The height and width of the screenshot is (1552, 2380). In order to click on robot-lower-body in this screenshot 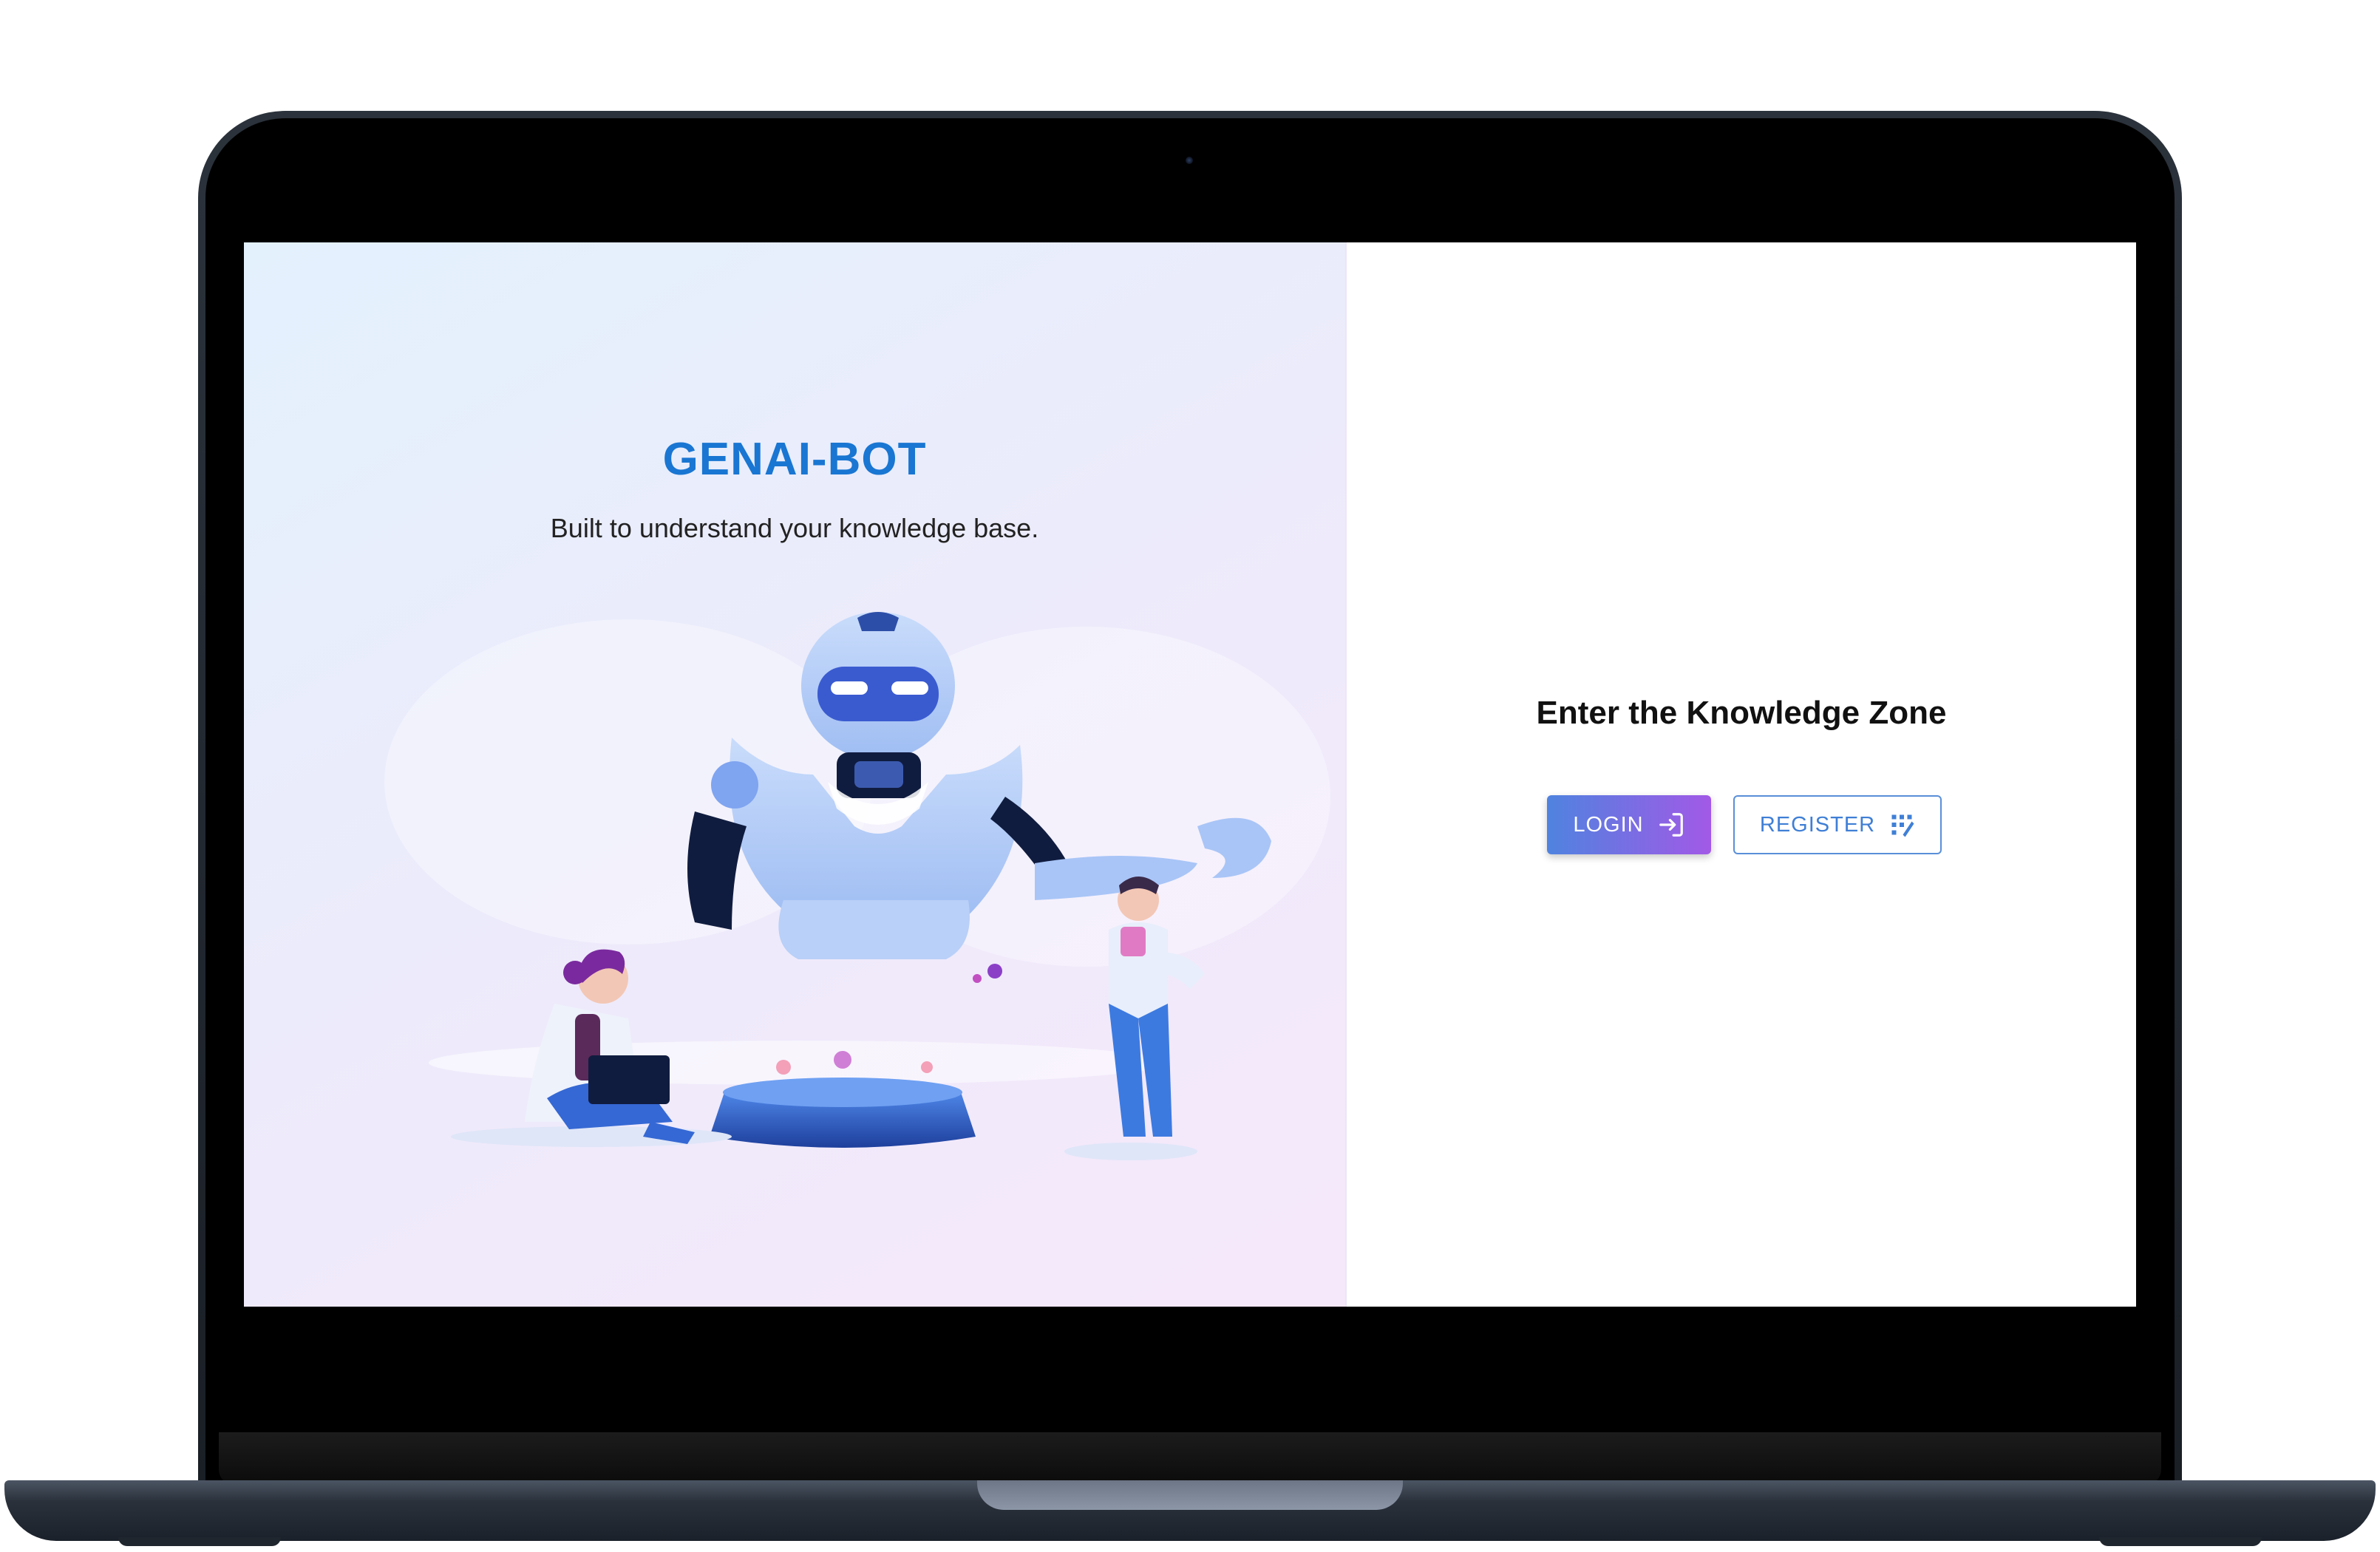, I will do `click(874, 930)`.